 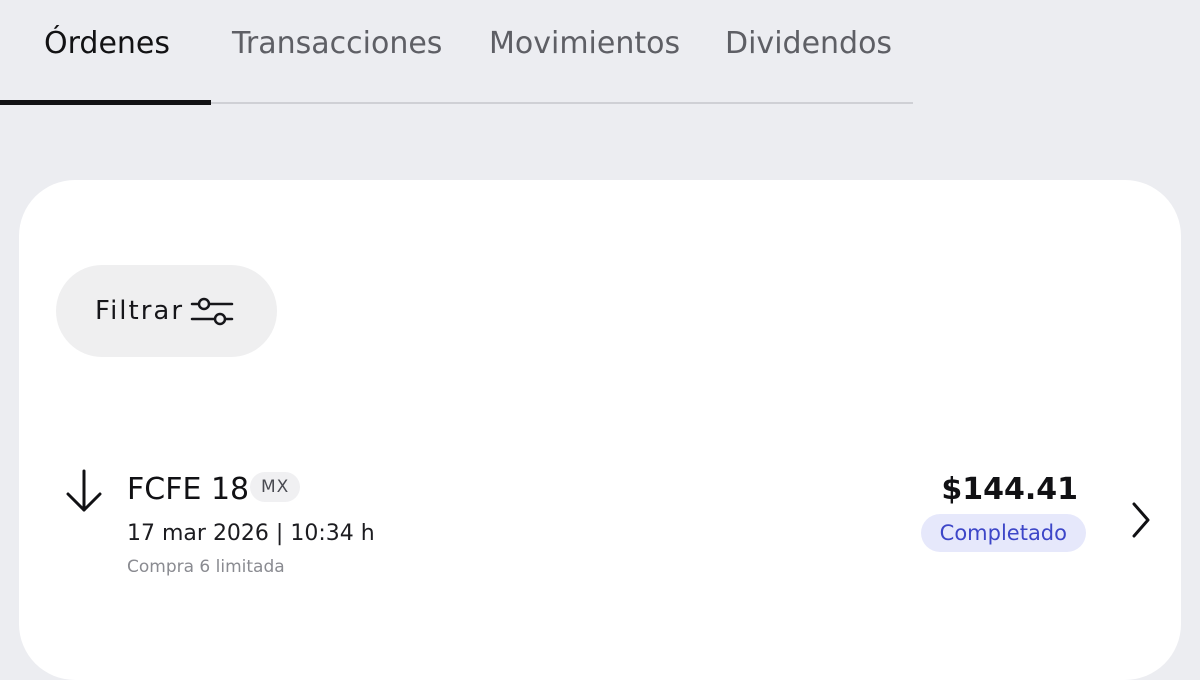 What do you see at coordinates (1009, 489) in the screenshot?
I see `order-amount: $144.41` at bounding box center [1009, 489].